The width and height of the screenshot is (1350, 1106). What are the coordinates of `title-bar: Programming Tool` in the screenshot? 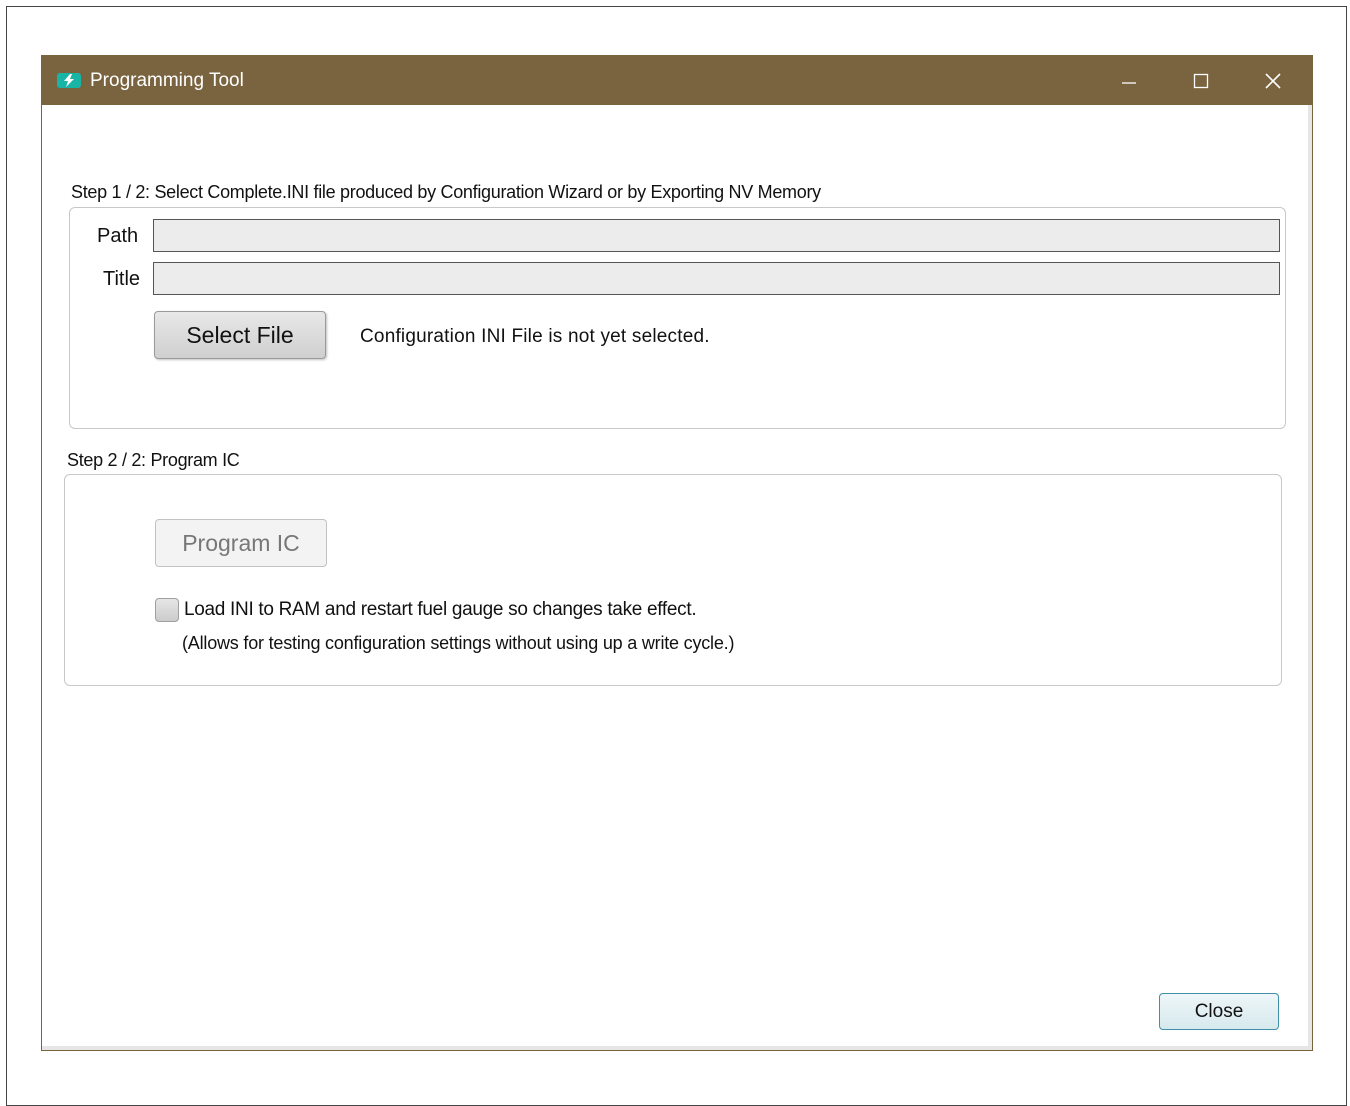 It's located at (677, 80).